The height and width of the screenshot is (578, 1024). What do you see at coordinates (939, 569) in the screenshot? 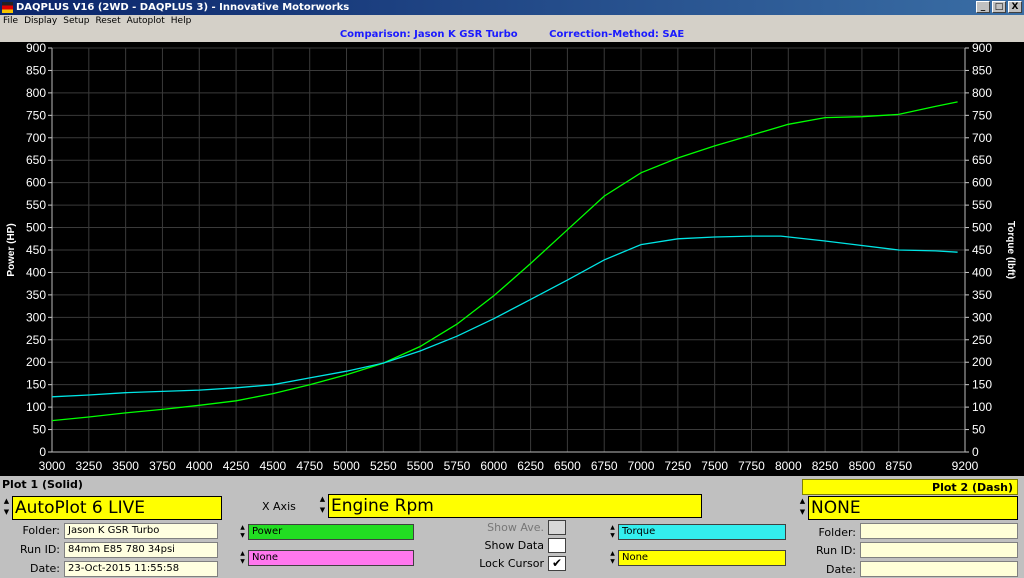
I see `plot2-date-field` at bounding box center [939, 569].